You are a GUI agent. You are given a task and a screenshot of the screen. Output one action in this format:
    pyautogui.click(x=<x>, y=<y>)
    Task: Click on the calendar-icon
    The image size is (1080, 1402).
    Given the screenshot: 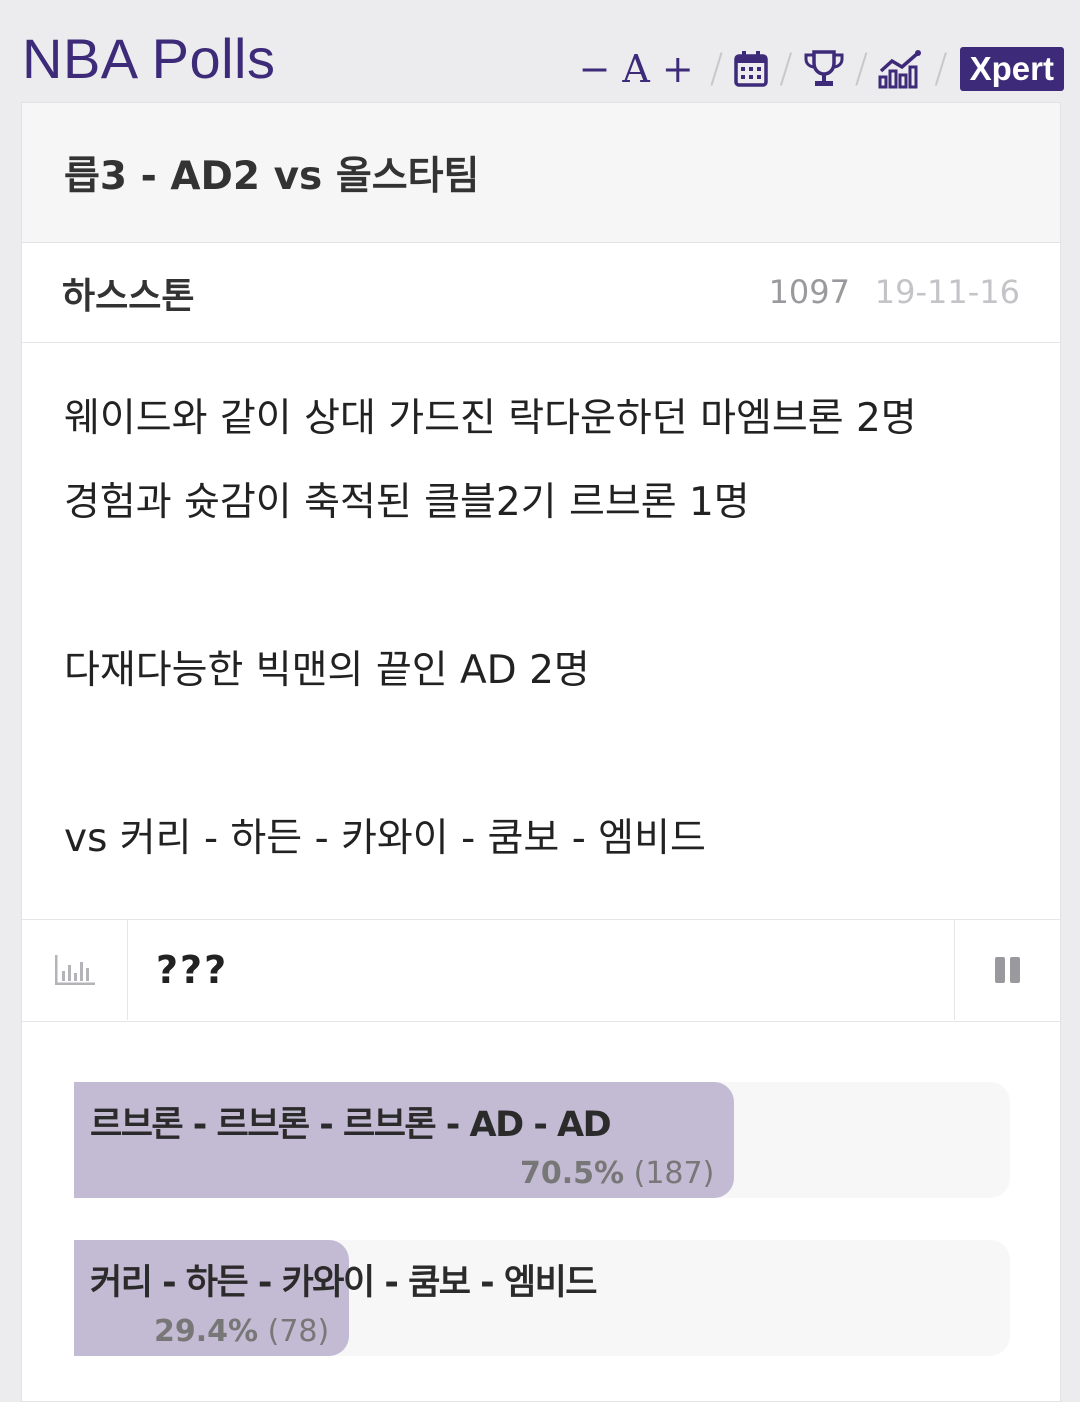 What is the action you would take?
    pyautogui.click(x=751, y=69)
    